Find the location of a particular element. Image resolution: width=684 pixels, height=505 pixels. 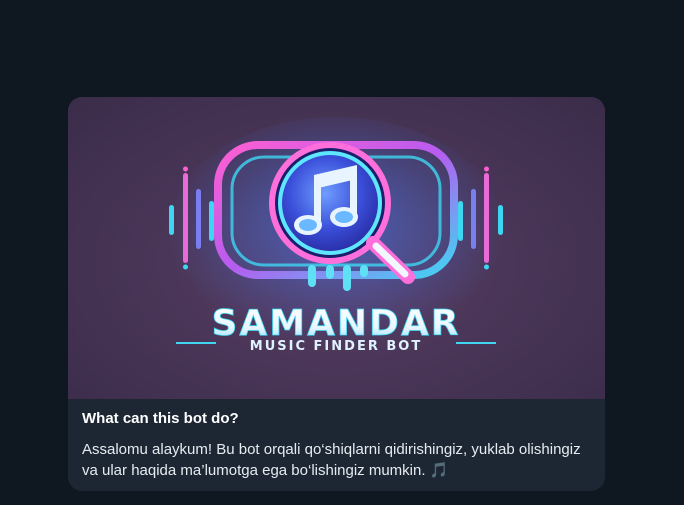

logo-subtitle: MUSIC FINDER BOT is located at coordinates (336, 346).